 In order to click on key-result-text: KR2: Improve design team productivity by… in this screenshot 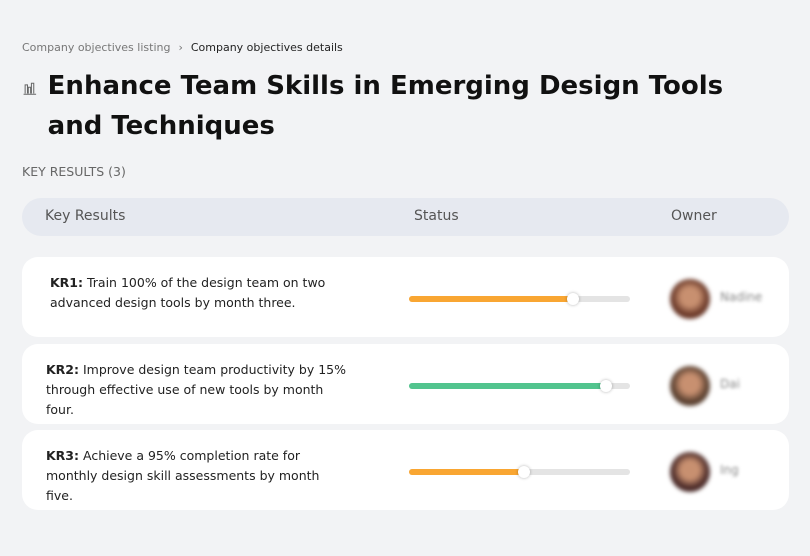, I will do `click(196, 390)`.